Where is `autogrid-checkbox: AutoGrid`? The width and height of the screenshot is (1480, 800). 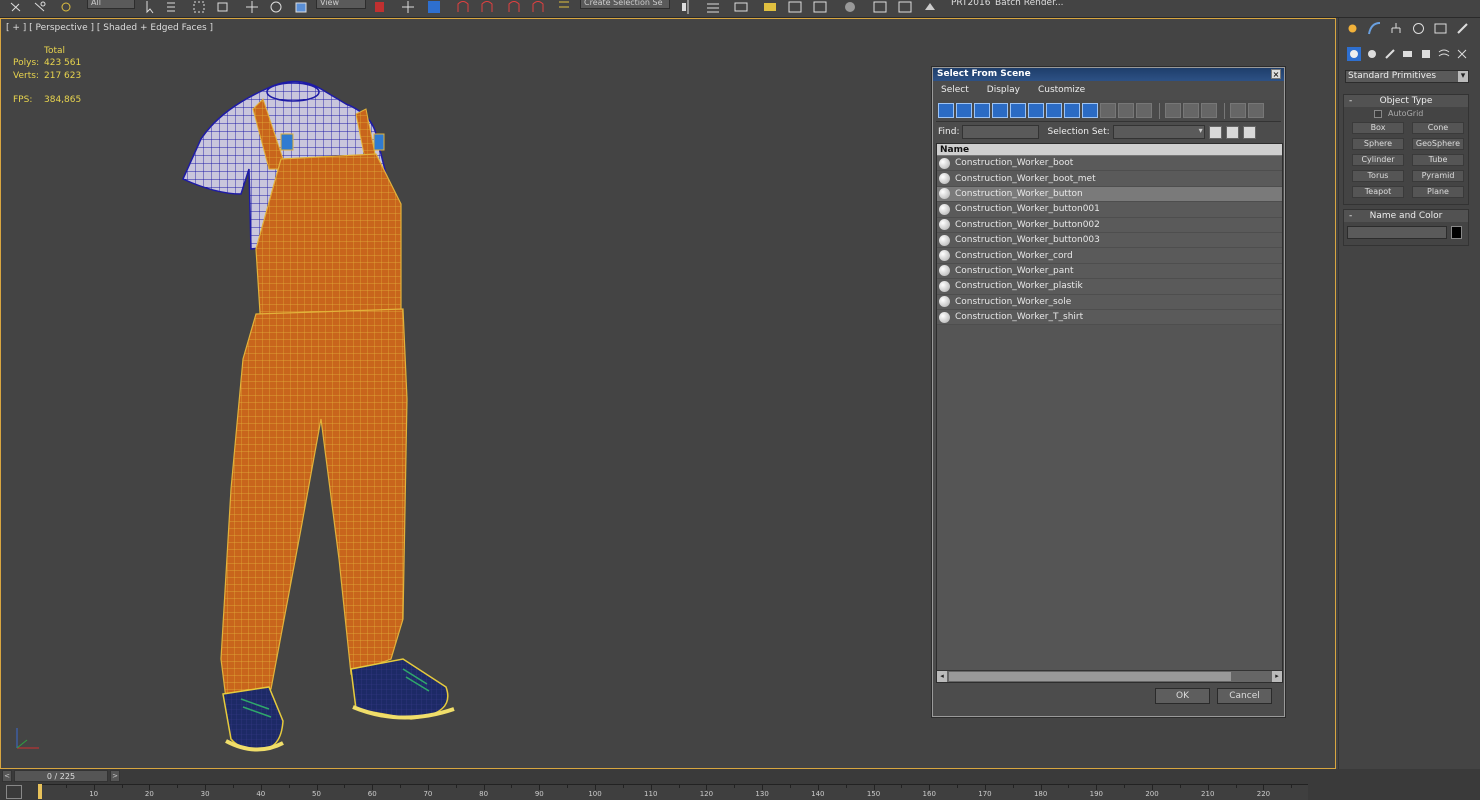
autogrid-checkbox: AutoGrid is located at coordinates (1421, 113).